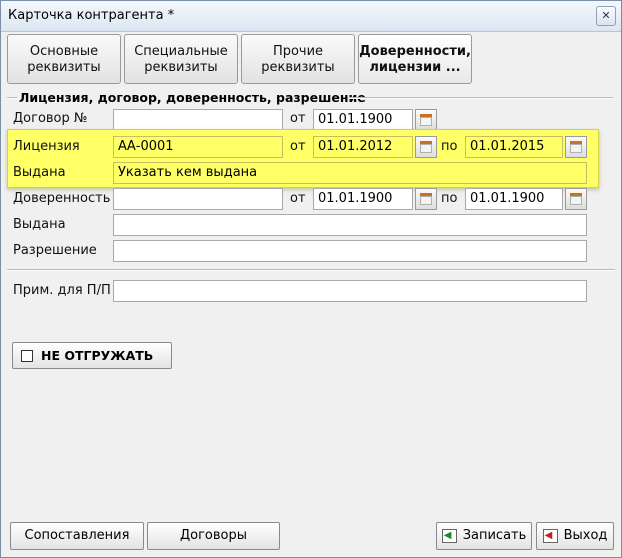 This screenshot has width=622, height=558. Describe the element at coordinates (350, 291) in the screenshot. I see `note-field` at that location.